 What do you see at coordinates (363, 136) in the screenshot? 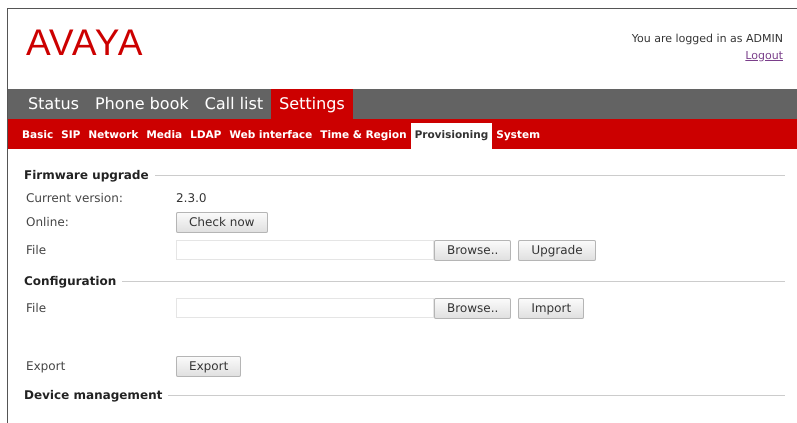
I see `sub-tab: Time & Region` at bounding box center [363, 136].